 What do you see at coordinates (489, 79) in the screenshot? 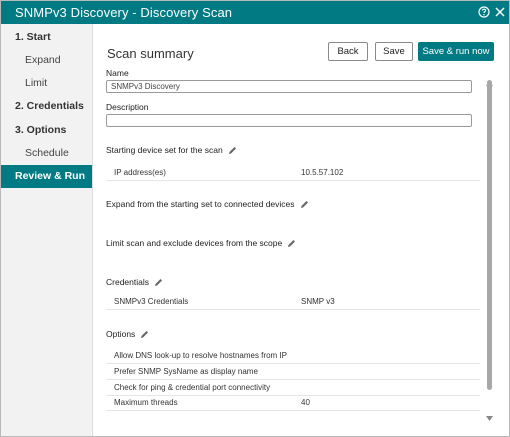
I see `scroll-up-arrow-icon` at bounding box center [489, 79].